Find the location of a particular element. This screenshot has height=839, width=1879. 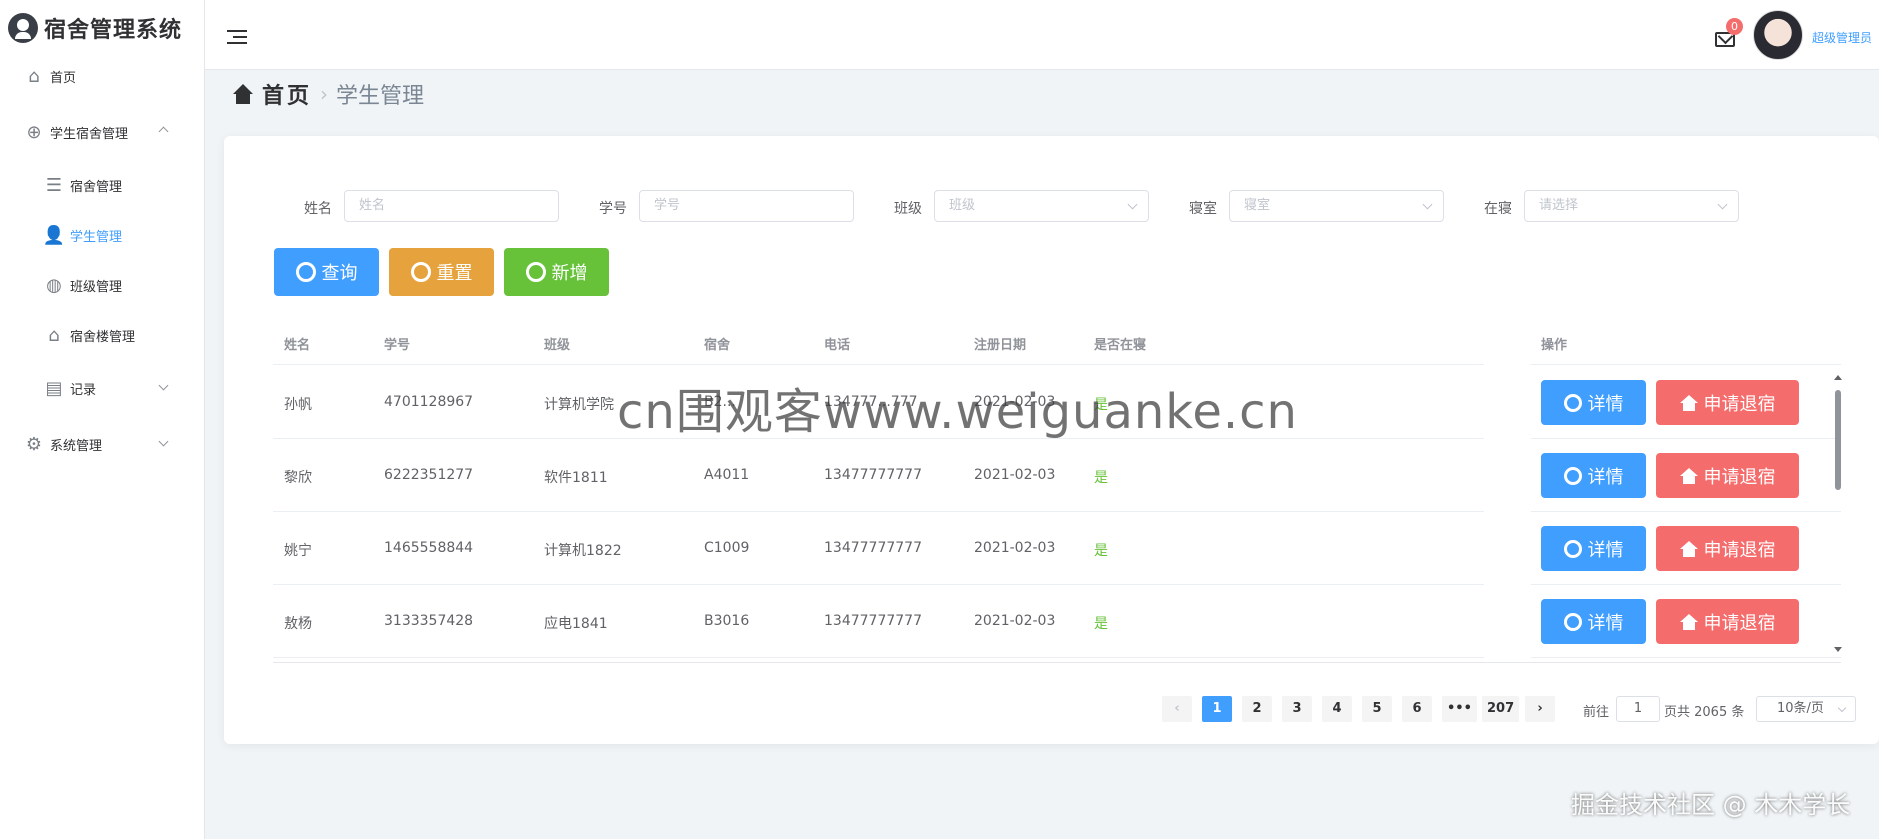

filter-label-class: 班级 is located at coordinates (908, 209).